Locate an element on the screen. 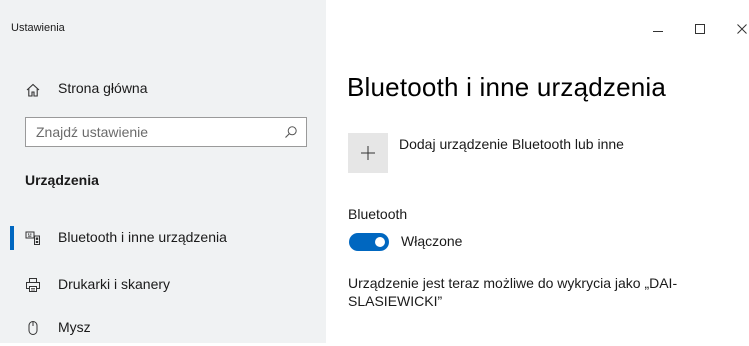 The image size is (749, 346). sidebar-item-label: Mysz is located at coordinates (74, 327).